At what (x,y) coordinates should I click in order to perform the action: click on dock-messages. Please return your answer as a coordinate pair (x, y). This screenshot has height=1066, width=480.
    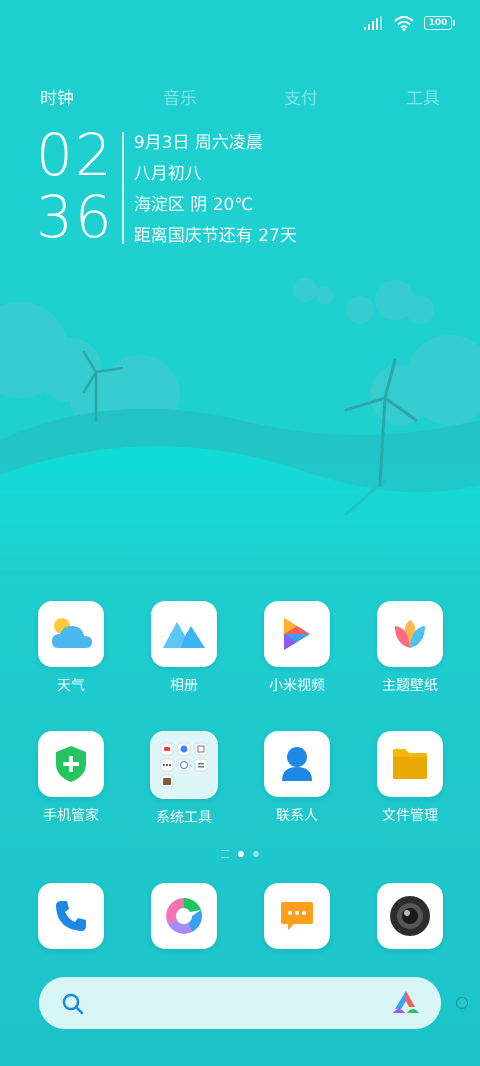
    Looking at the image, I should click on (297, 916).